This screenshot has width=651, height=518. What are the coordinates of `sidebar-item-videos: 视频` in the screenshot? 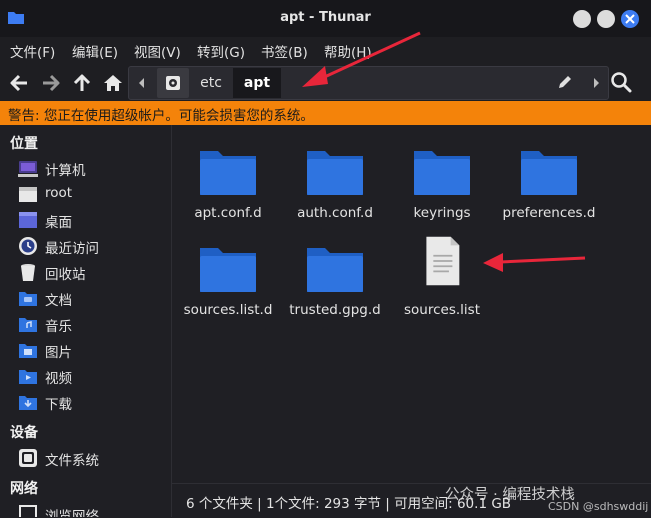 It's located at (93, 376).